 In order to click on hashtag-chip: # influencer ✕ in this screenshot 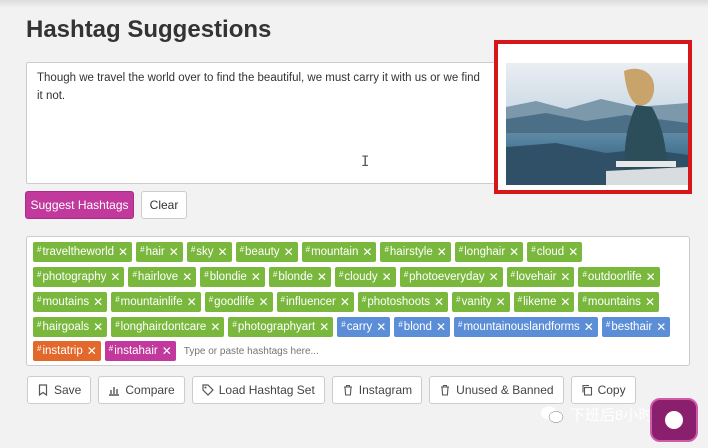, I will do `click(315, 302)`.